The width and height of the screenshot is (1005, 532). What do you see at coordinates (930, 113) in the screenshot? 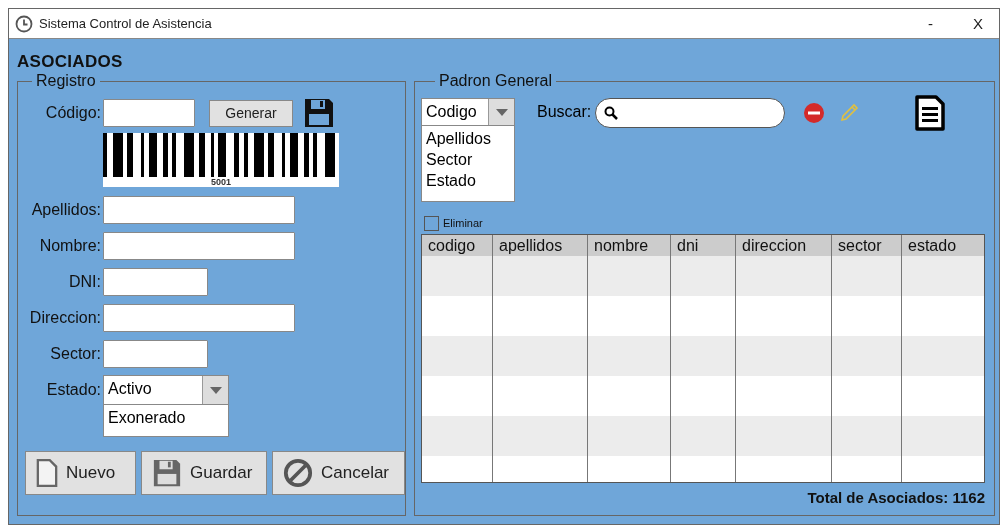
I see `document-icon` at bounding box center [930, 113].